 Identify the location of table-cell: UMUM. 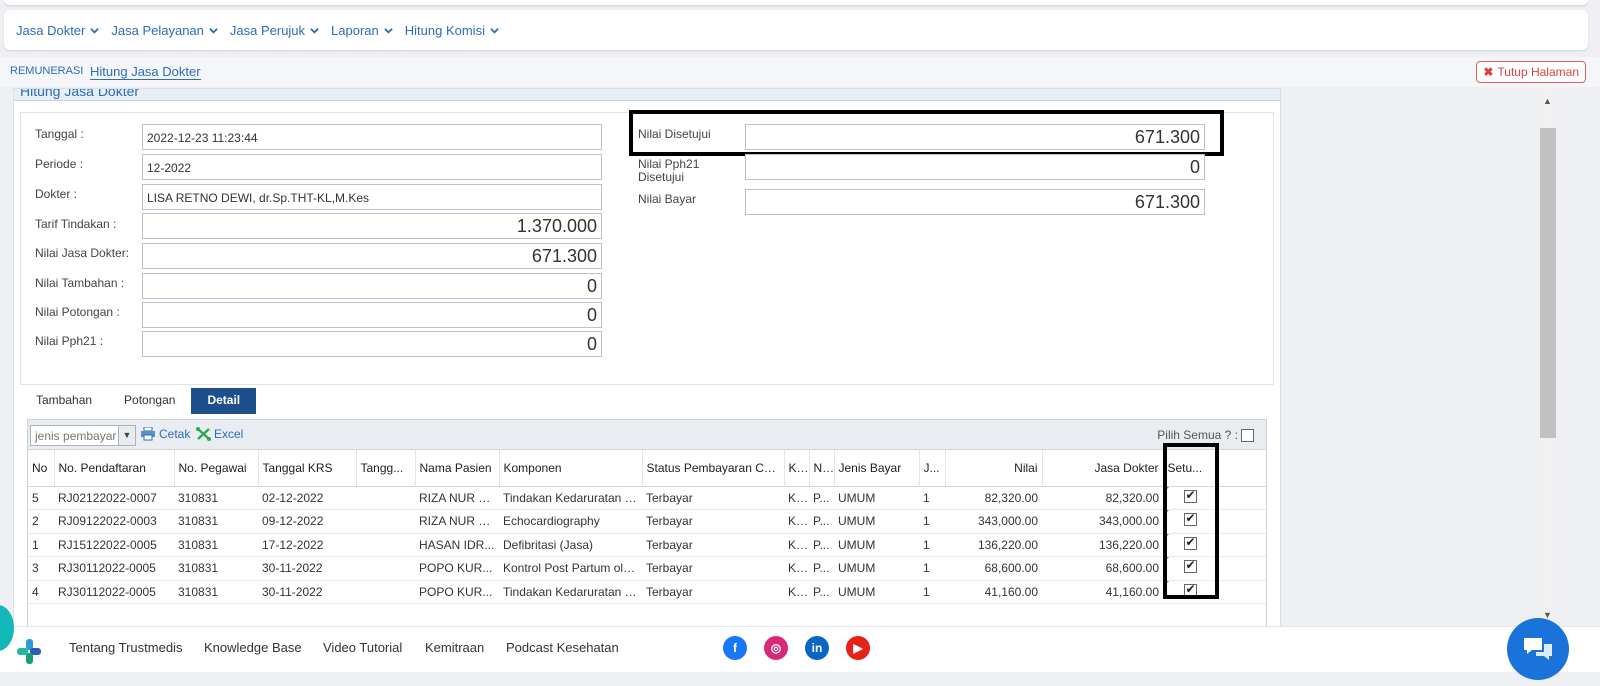
(876, 521).